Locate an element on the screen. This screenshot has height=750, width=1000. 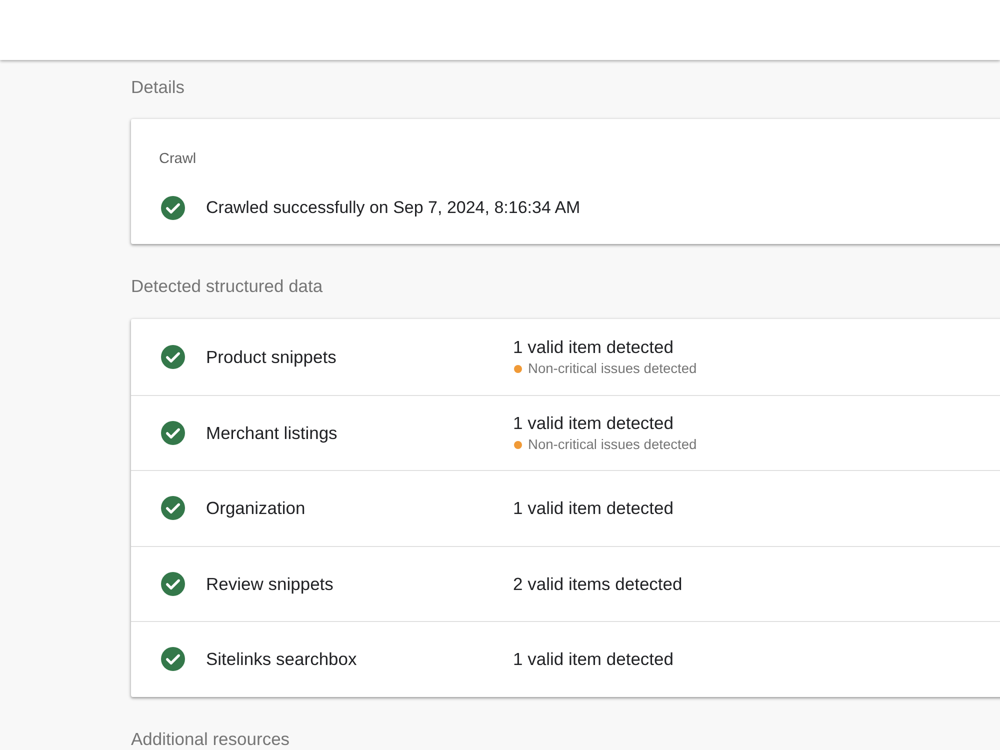
structured-data-row: Product snippets 1 valid item detected Non-critical issues detected is located at coordinates (565, 356).